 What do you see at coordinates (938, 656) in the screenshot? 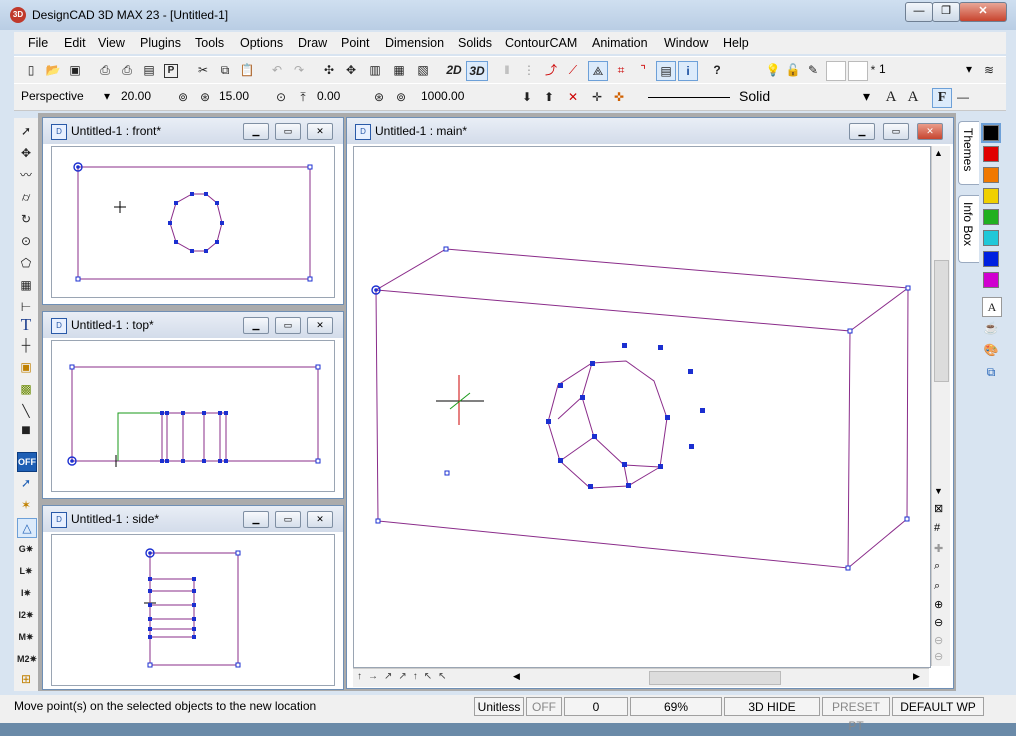
I see `zoom-all-icon: ⊖` at bounding box center [938, 656].